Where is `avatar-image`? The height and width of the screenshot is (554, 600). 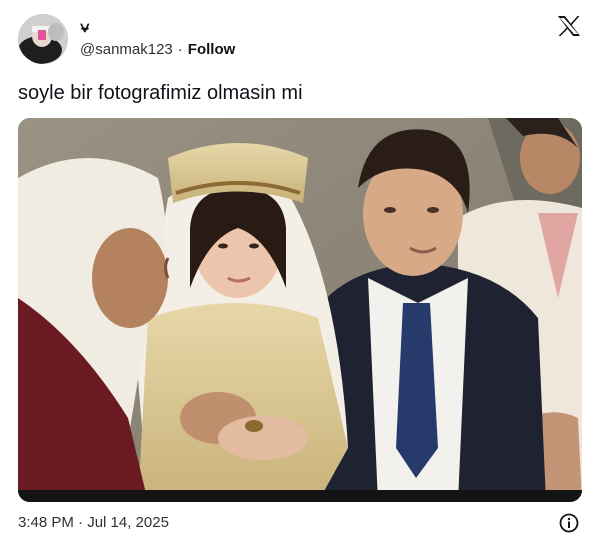 avatar-image is located at coordinates (43, 39).